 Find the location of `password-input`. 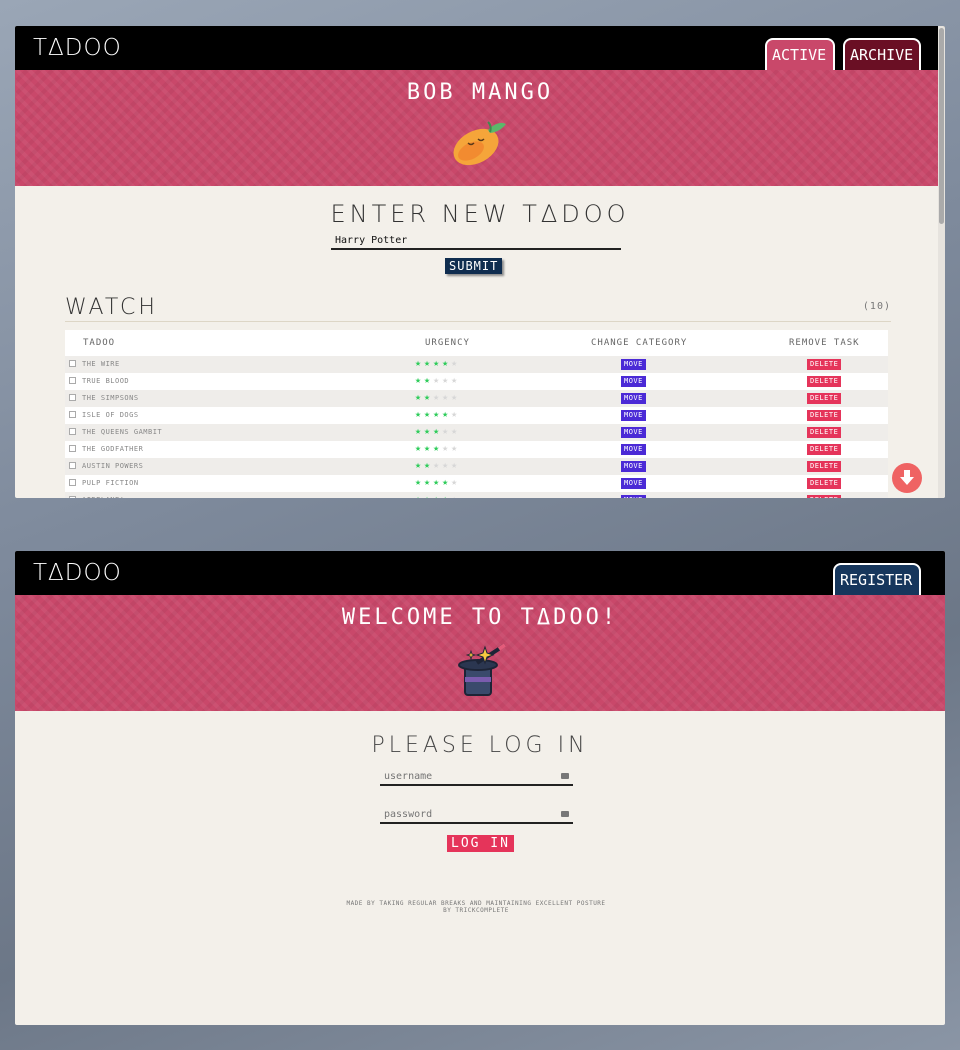

password-input is located at coordinates (476, 815).